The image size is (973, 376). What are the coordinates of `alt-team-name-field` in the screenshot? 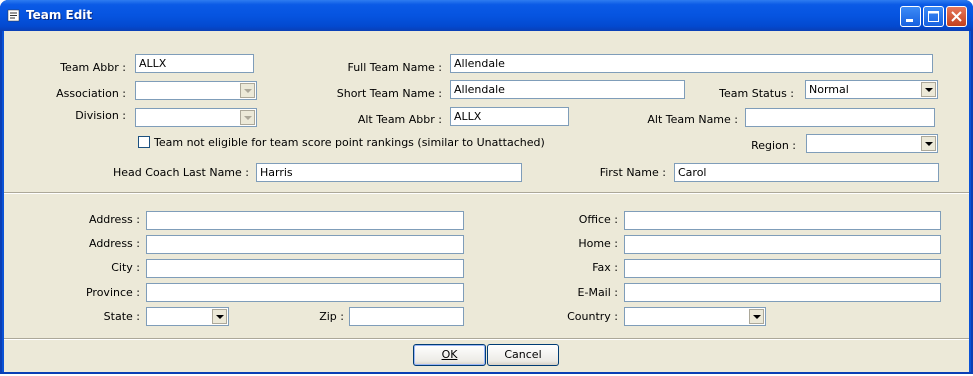 It's located at (840, 117).